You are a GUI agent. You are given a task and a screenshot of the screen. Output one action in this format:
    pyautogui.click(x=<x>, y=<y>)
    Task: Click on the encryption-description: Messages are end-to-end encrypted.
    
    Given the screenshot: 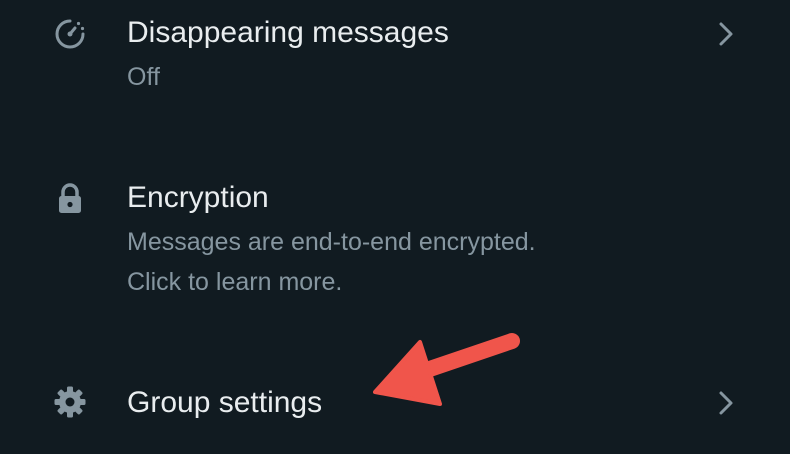 What is the action you would take?
    pyautogui.click(x=331, y=242)
    